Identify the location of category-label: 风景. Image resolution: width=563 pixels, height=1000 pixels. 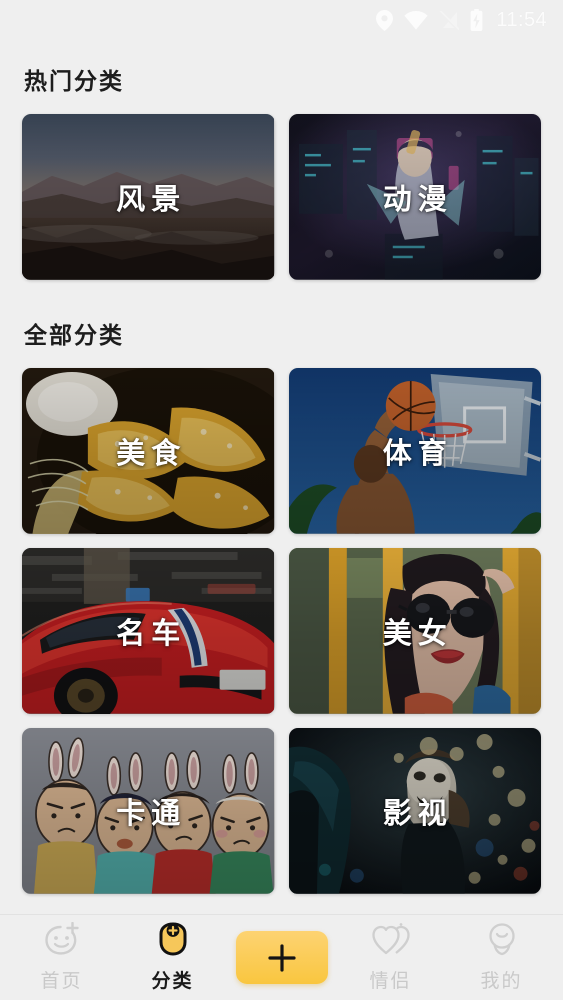
(151, 200).